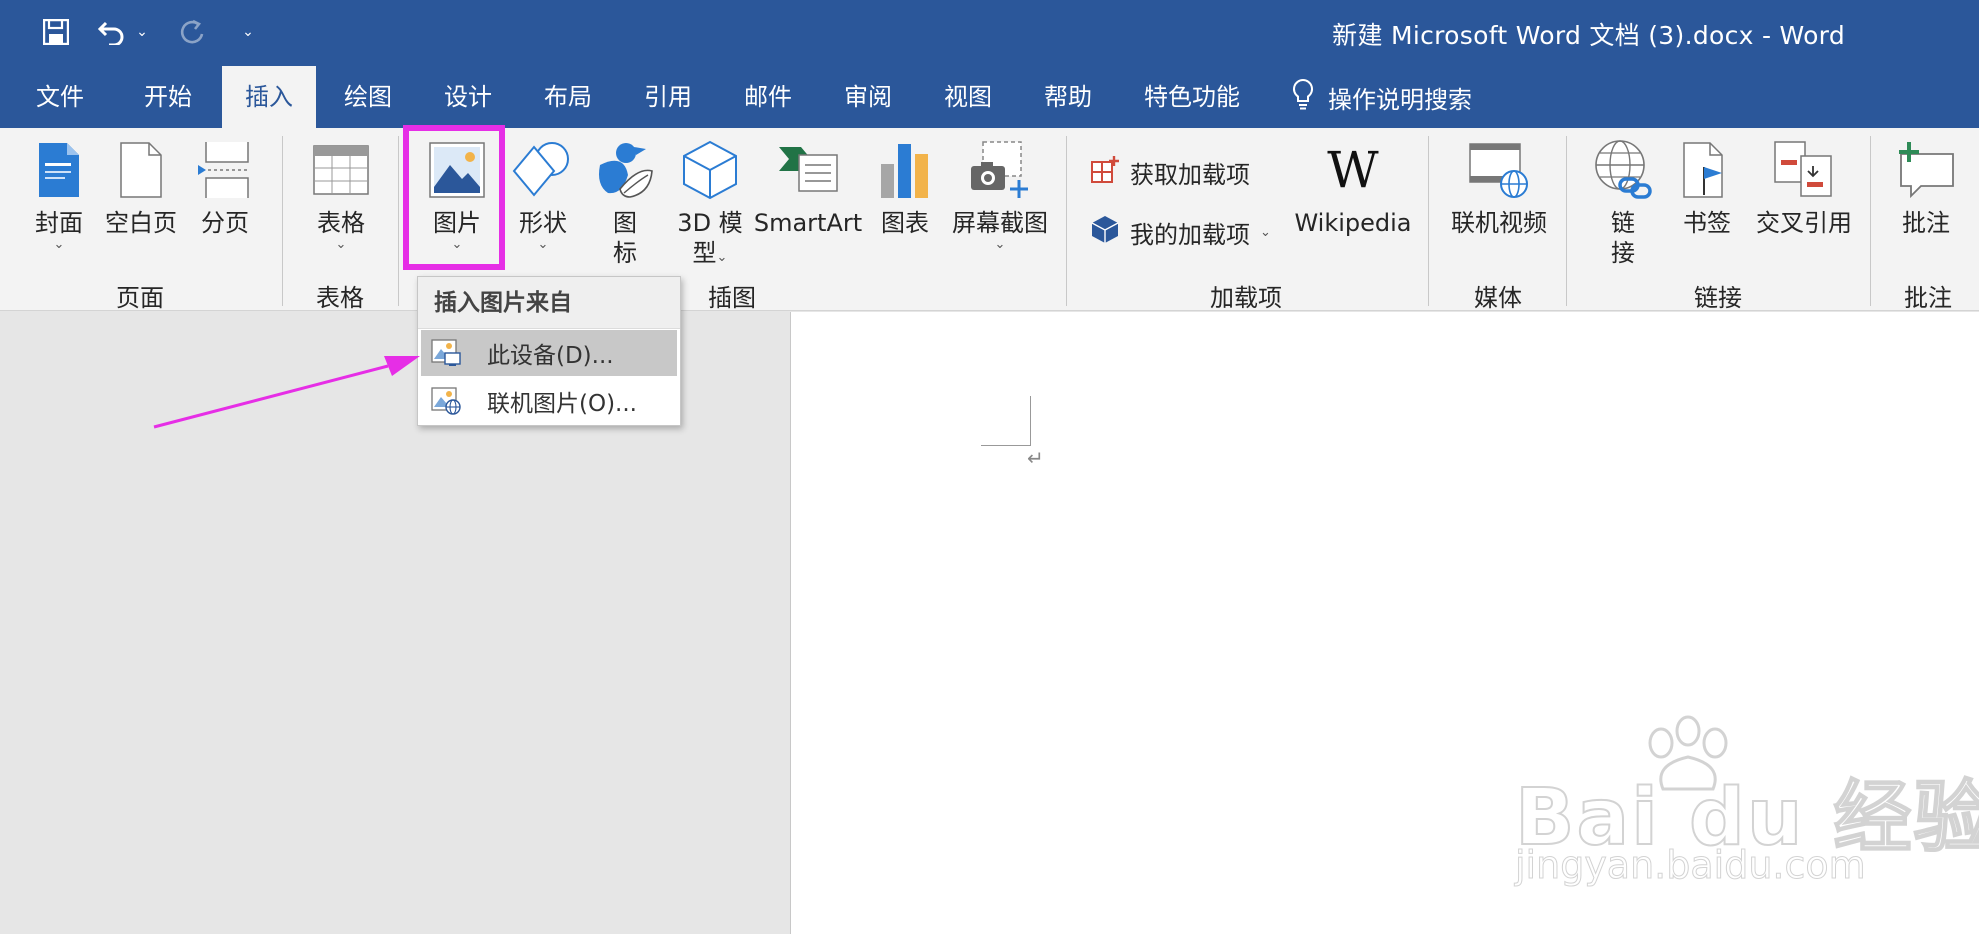 The width and height of the screenshot is (1979, 934). What do you see at coordinates (448, 353) in the screenshot?
I see `device-picture-icon` at bounding box center [448, 353].